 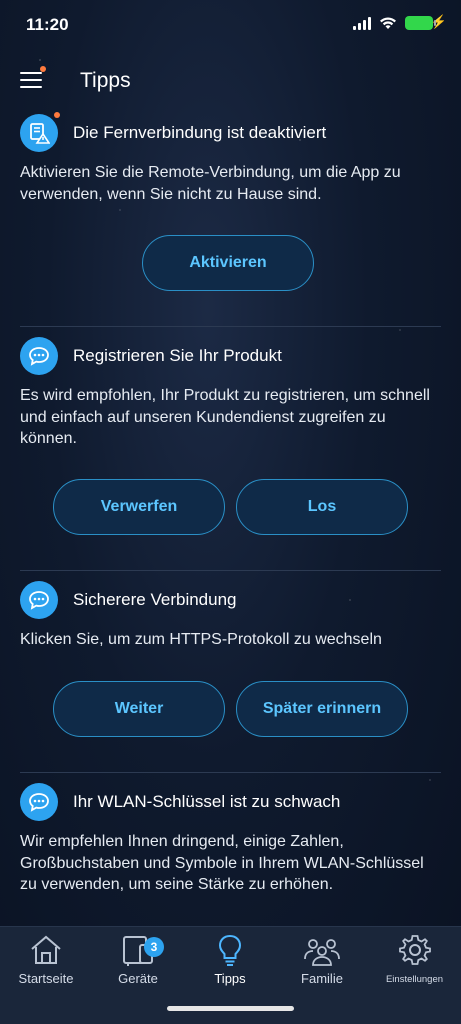 What do you see at coordinates (46, 949) in the screenshot?
I see `home-icon` at bounding box center [46, 949].